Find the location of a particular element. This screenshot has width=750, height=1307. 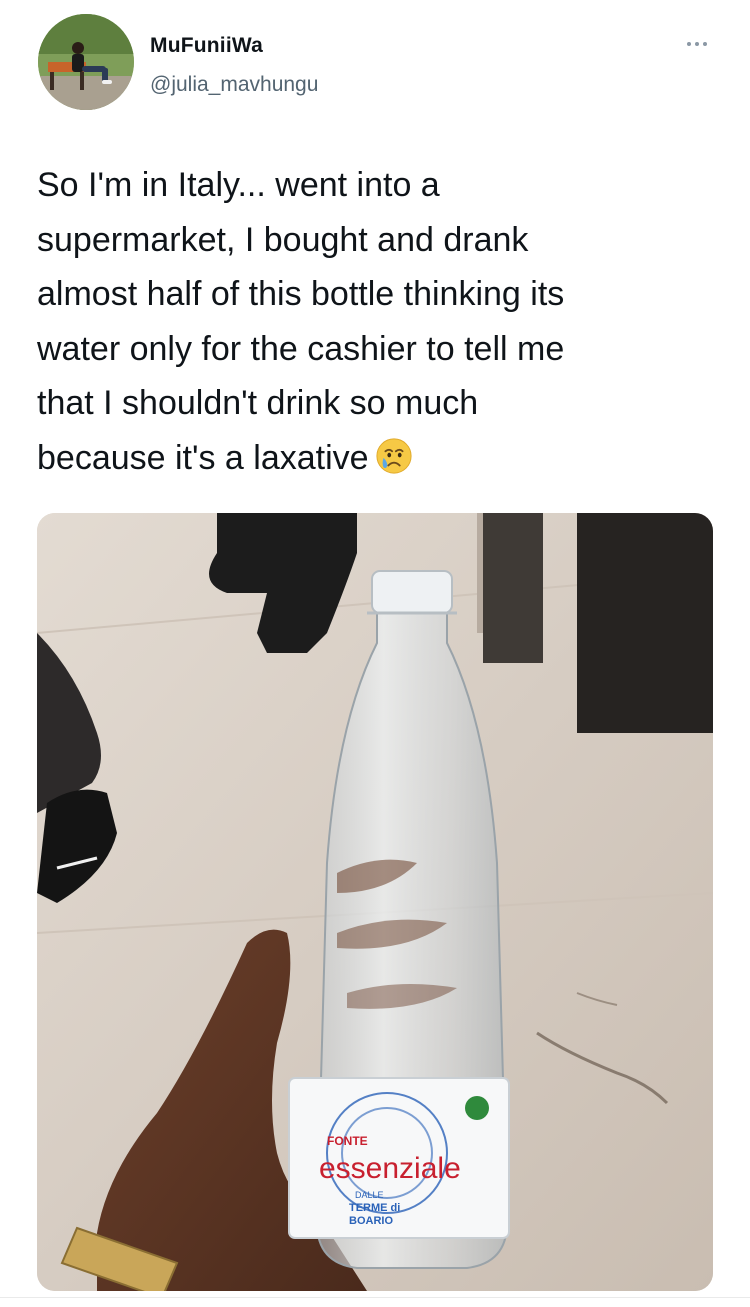

display-name: MuFuniiWa is located at coordinates (206, 46).